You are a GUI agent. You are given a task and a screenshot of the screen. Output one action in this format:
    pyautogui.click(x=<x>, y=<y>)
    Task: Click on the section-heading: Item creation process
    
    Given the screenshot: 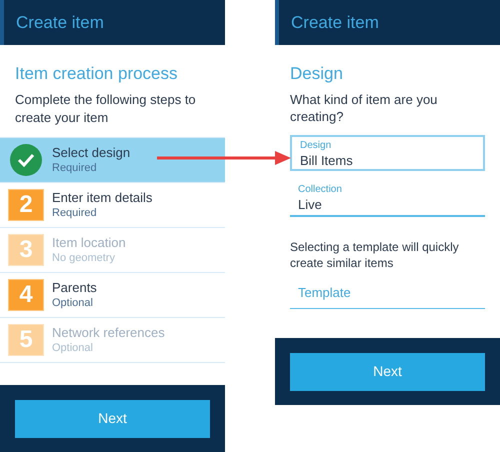 What is the action you would take?
    pyautogui.click(x=97, y=74)
    